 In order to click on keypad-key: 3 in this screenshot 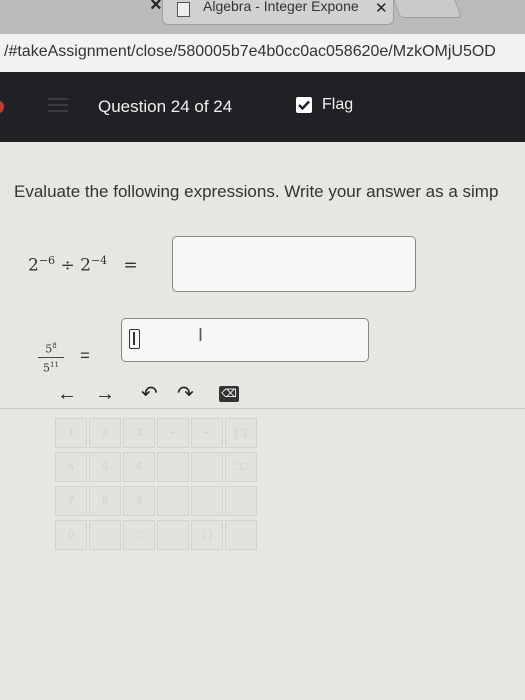, I will do `click(139, 433)`.